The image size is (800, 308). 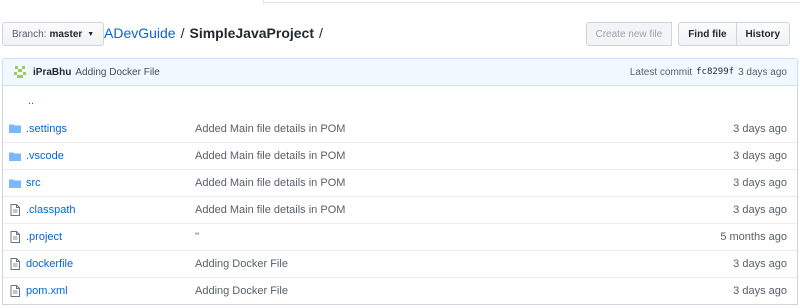 What do you see at coordinates (66, 34) in the screenshot?
I see `branch-name: master` at bounding box center [66, 34].